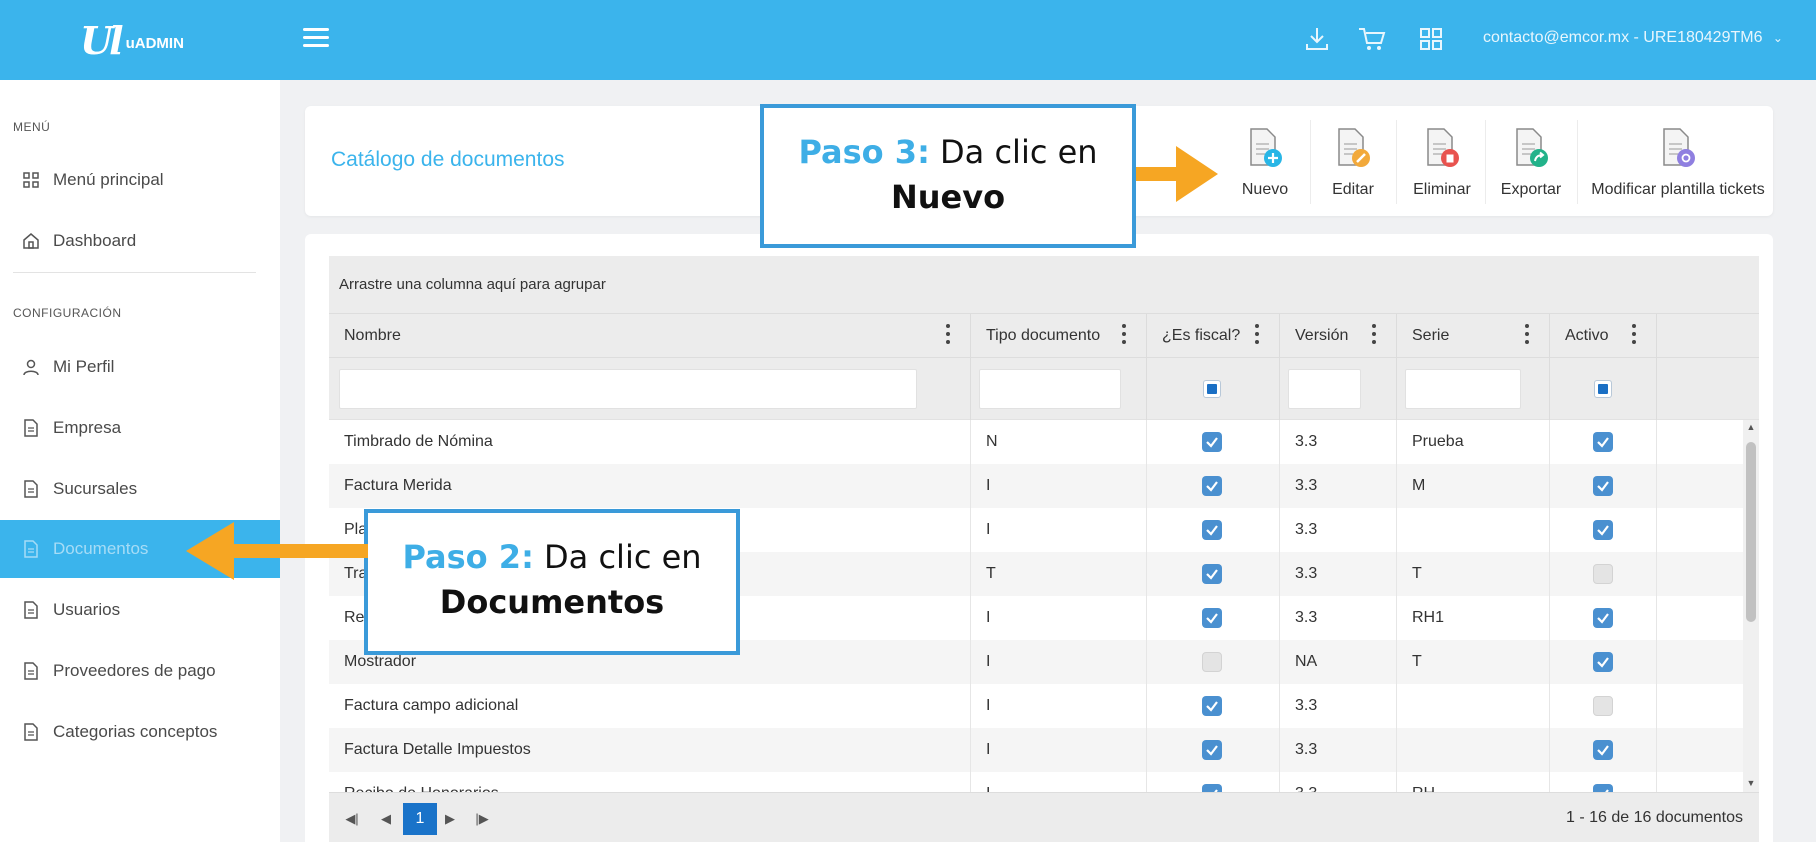  Describe the element at coordinates (650, 750) in the screenshot. I see `cell-nombre: Factura Detalle Impuestos` at that location.